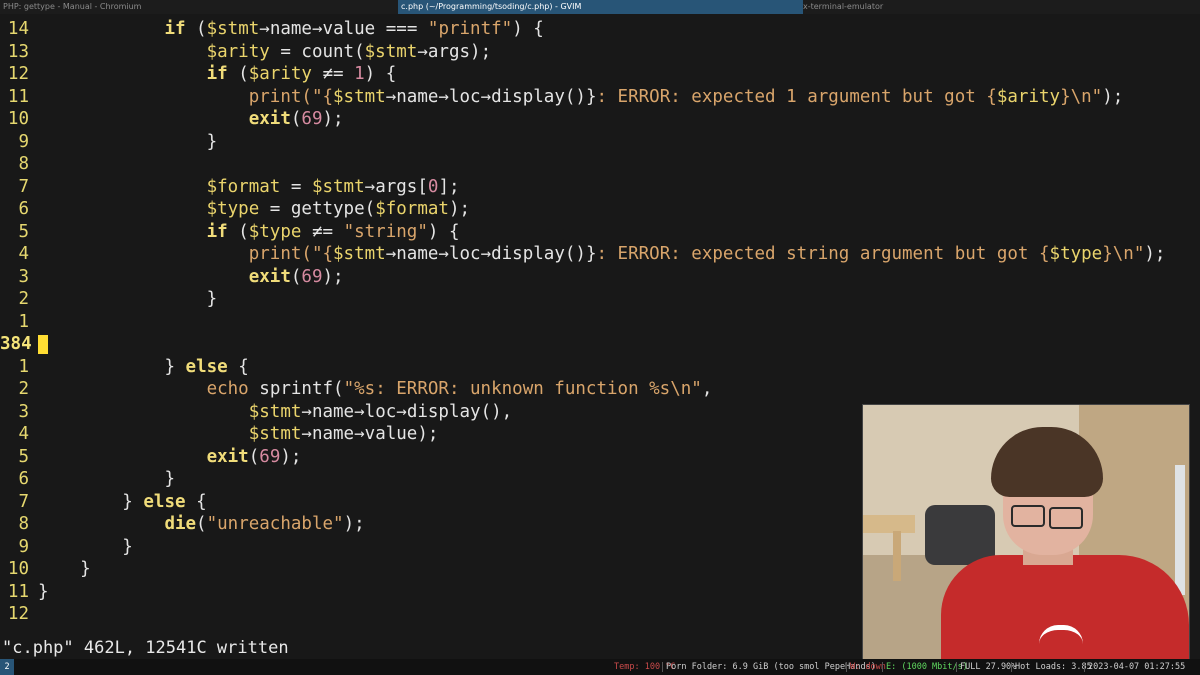  What do you see at coordinates (889, 524) in the screenshot?
I see `webcam-table` at bounding box center [889, 524].